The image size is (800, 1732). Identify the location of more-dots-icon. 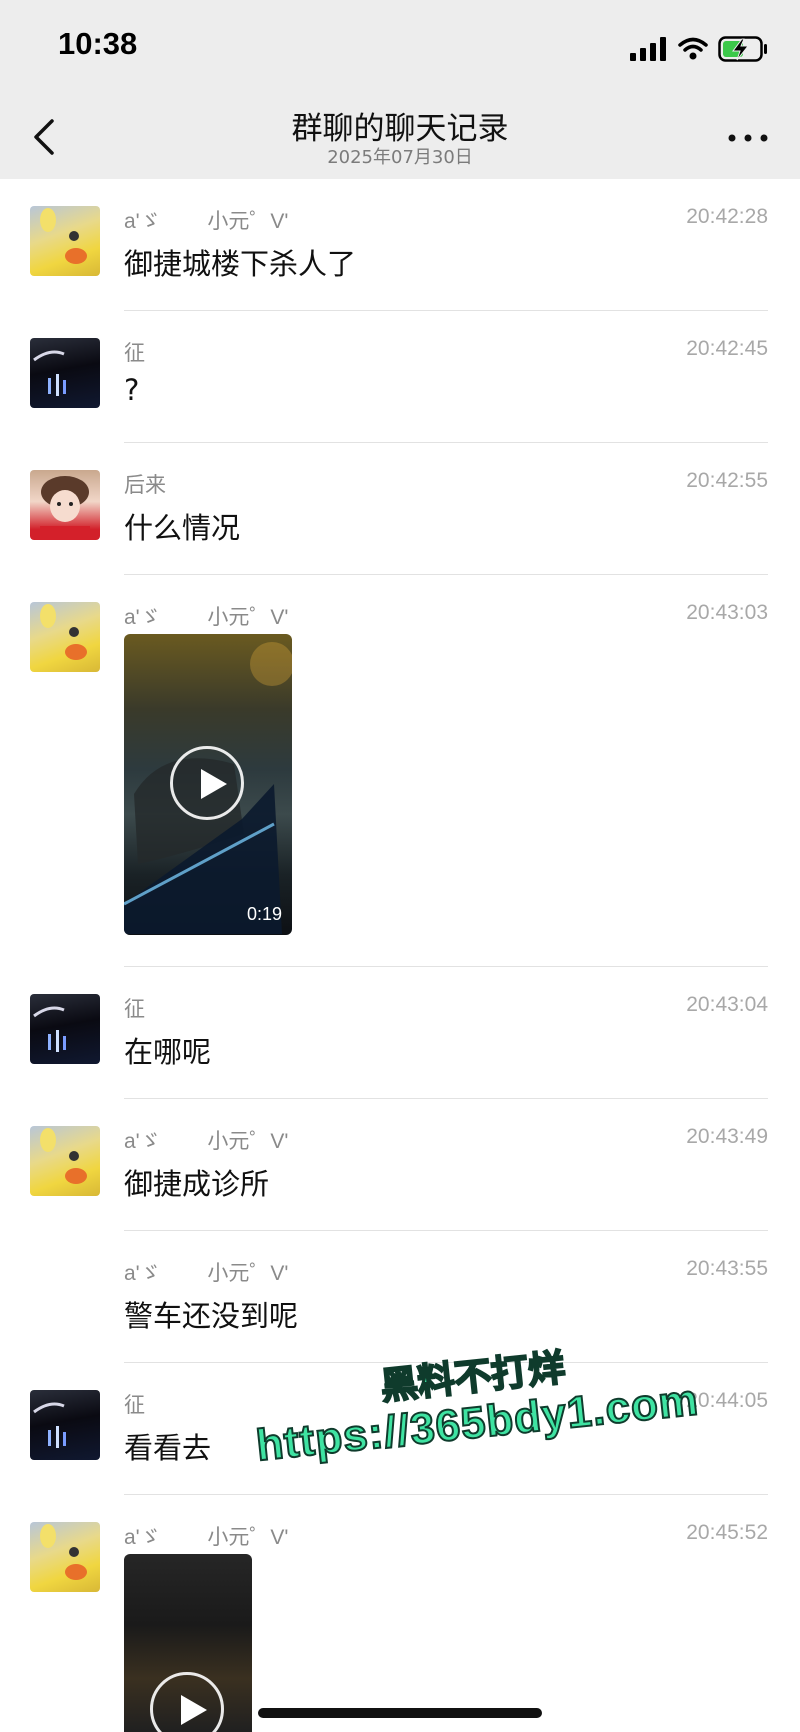
(748, 138).